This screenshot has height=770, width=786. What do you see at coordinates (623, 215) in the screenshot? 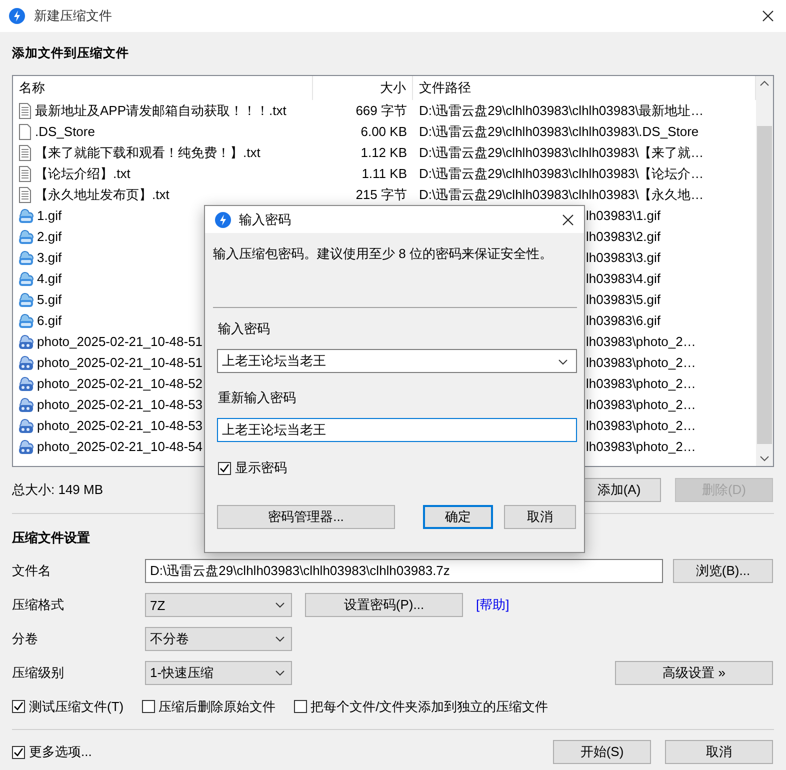
I see `file-path: lh03983\1.gif` at bounding box center [623, 215].